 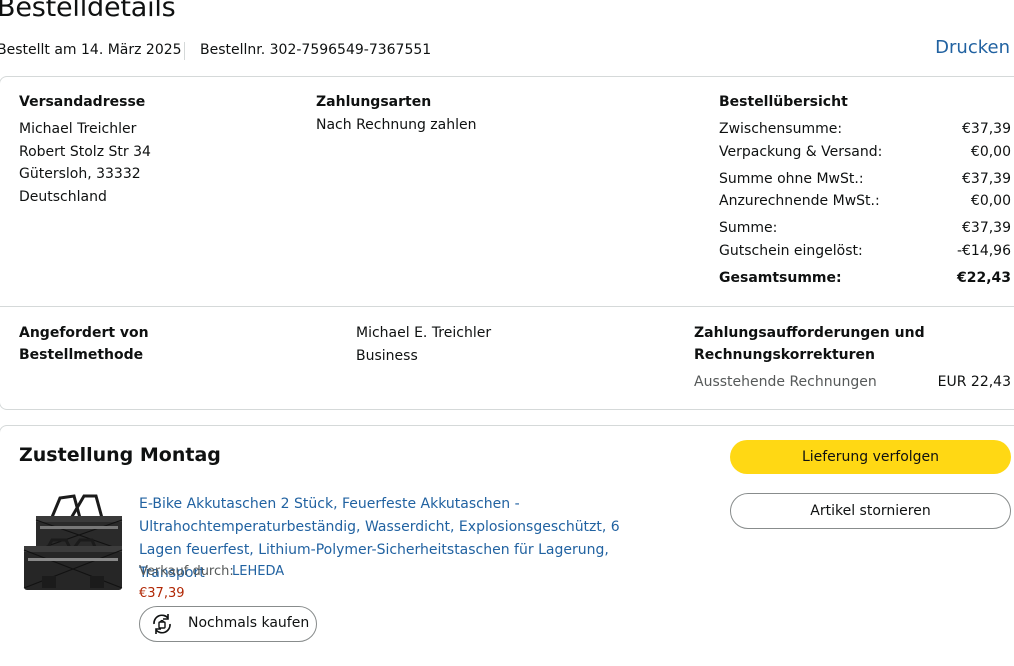 I want to click on rebuy-icon, so click(x=162, y=624).